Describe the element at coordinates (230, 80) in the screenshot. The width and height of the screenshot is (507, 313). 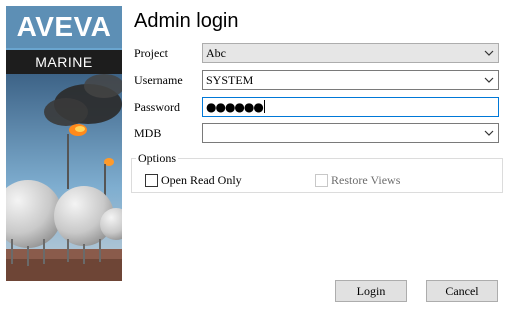
I see `username-value: SYSTEM` at that location.